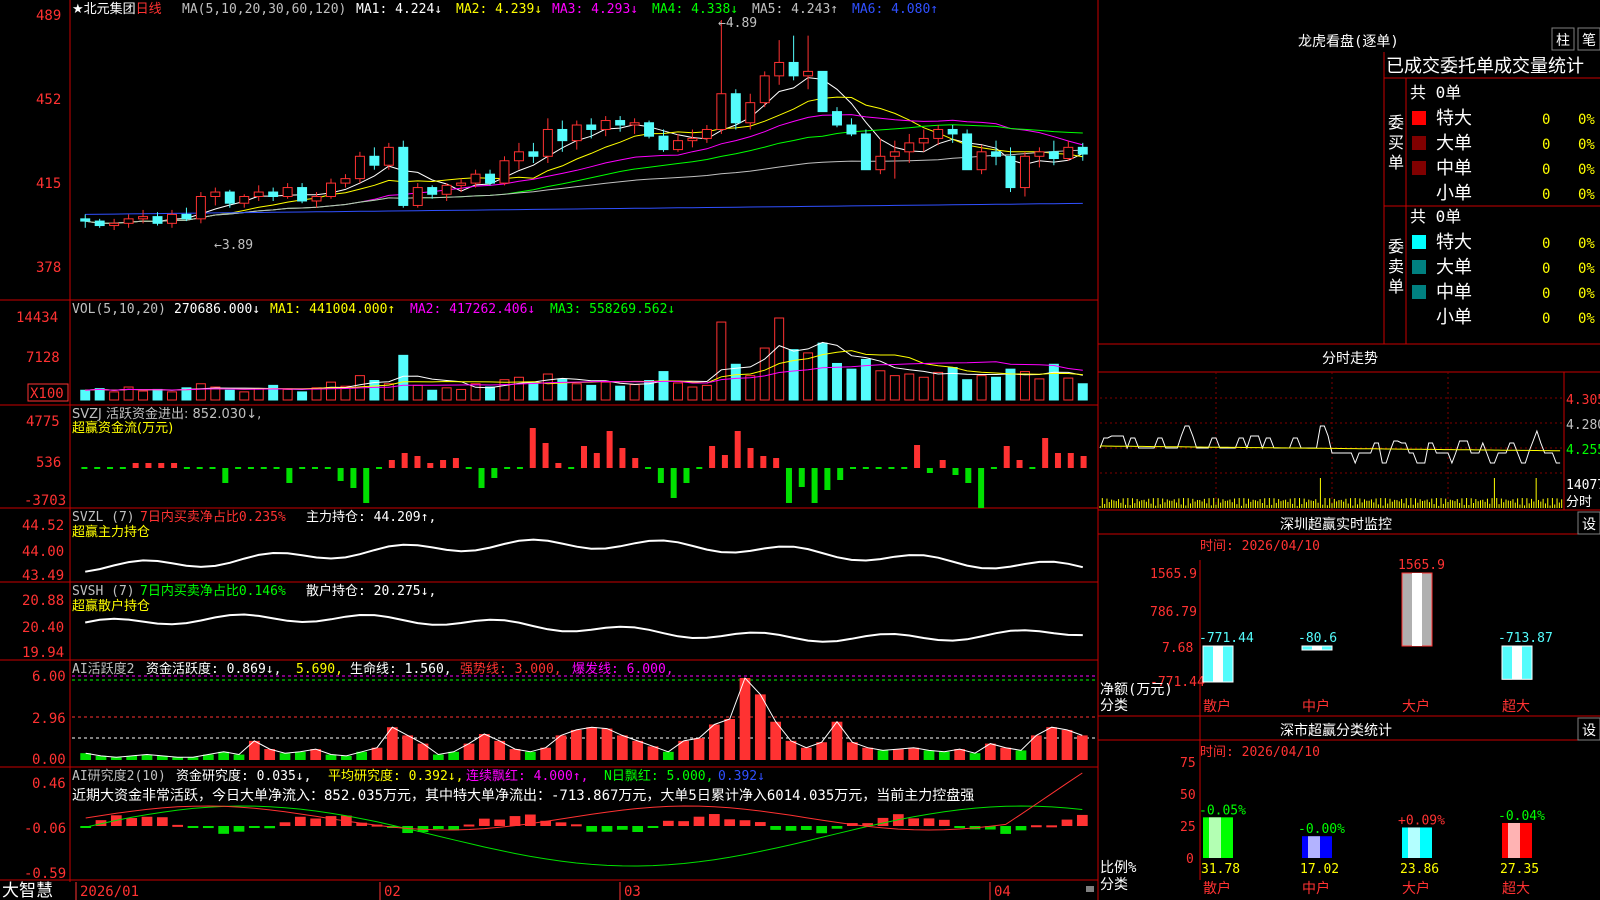 This screenshot has height=900, width=1600. Describe the element at coordinates (119, 309) in the screenshot. I see `vol-label: VOL(5,10,20)` at that location.